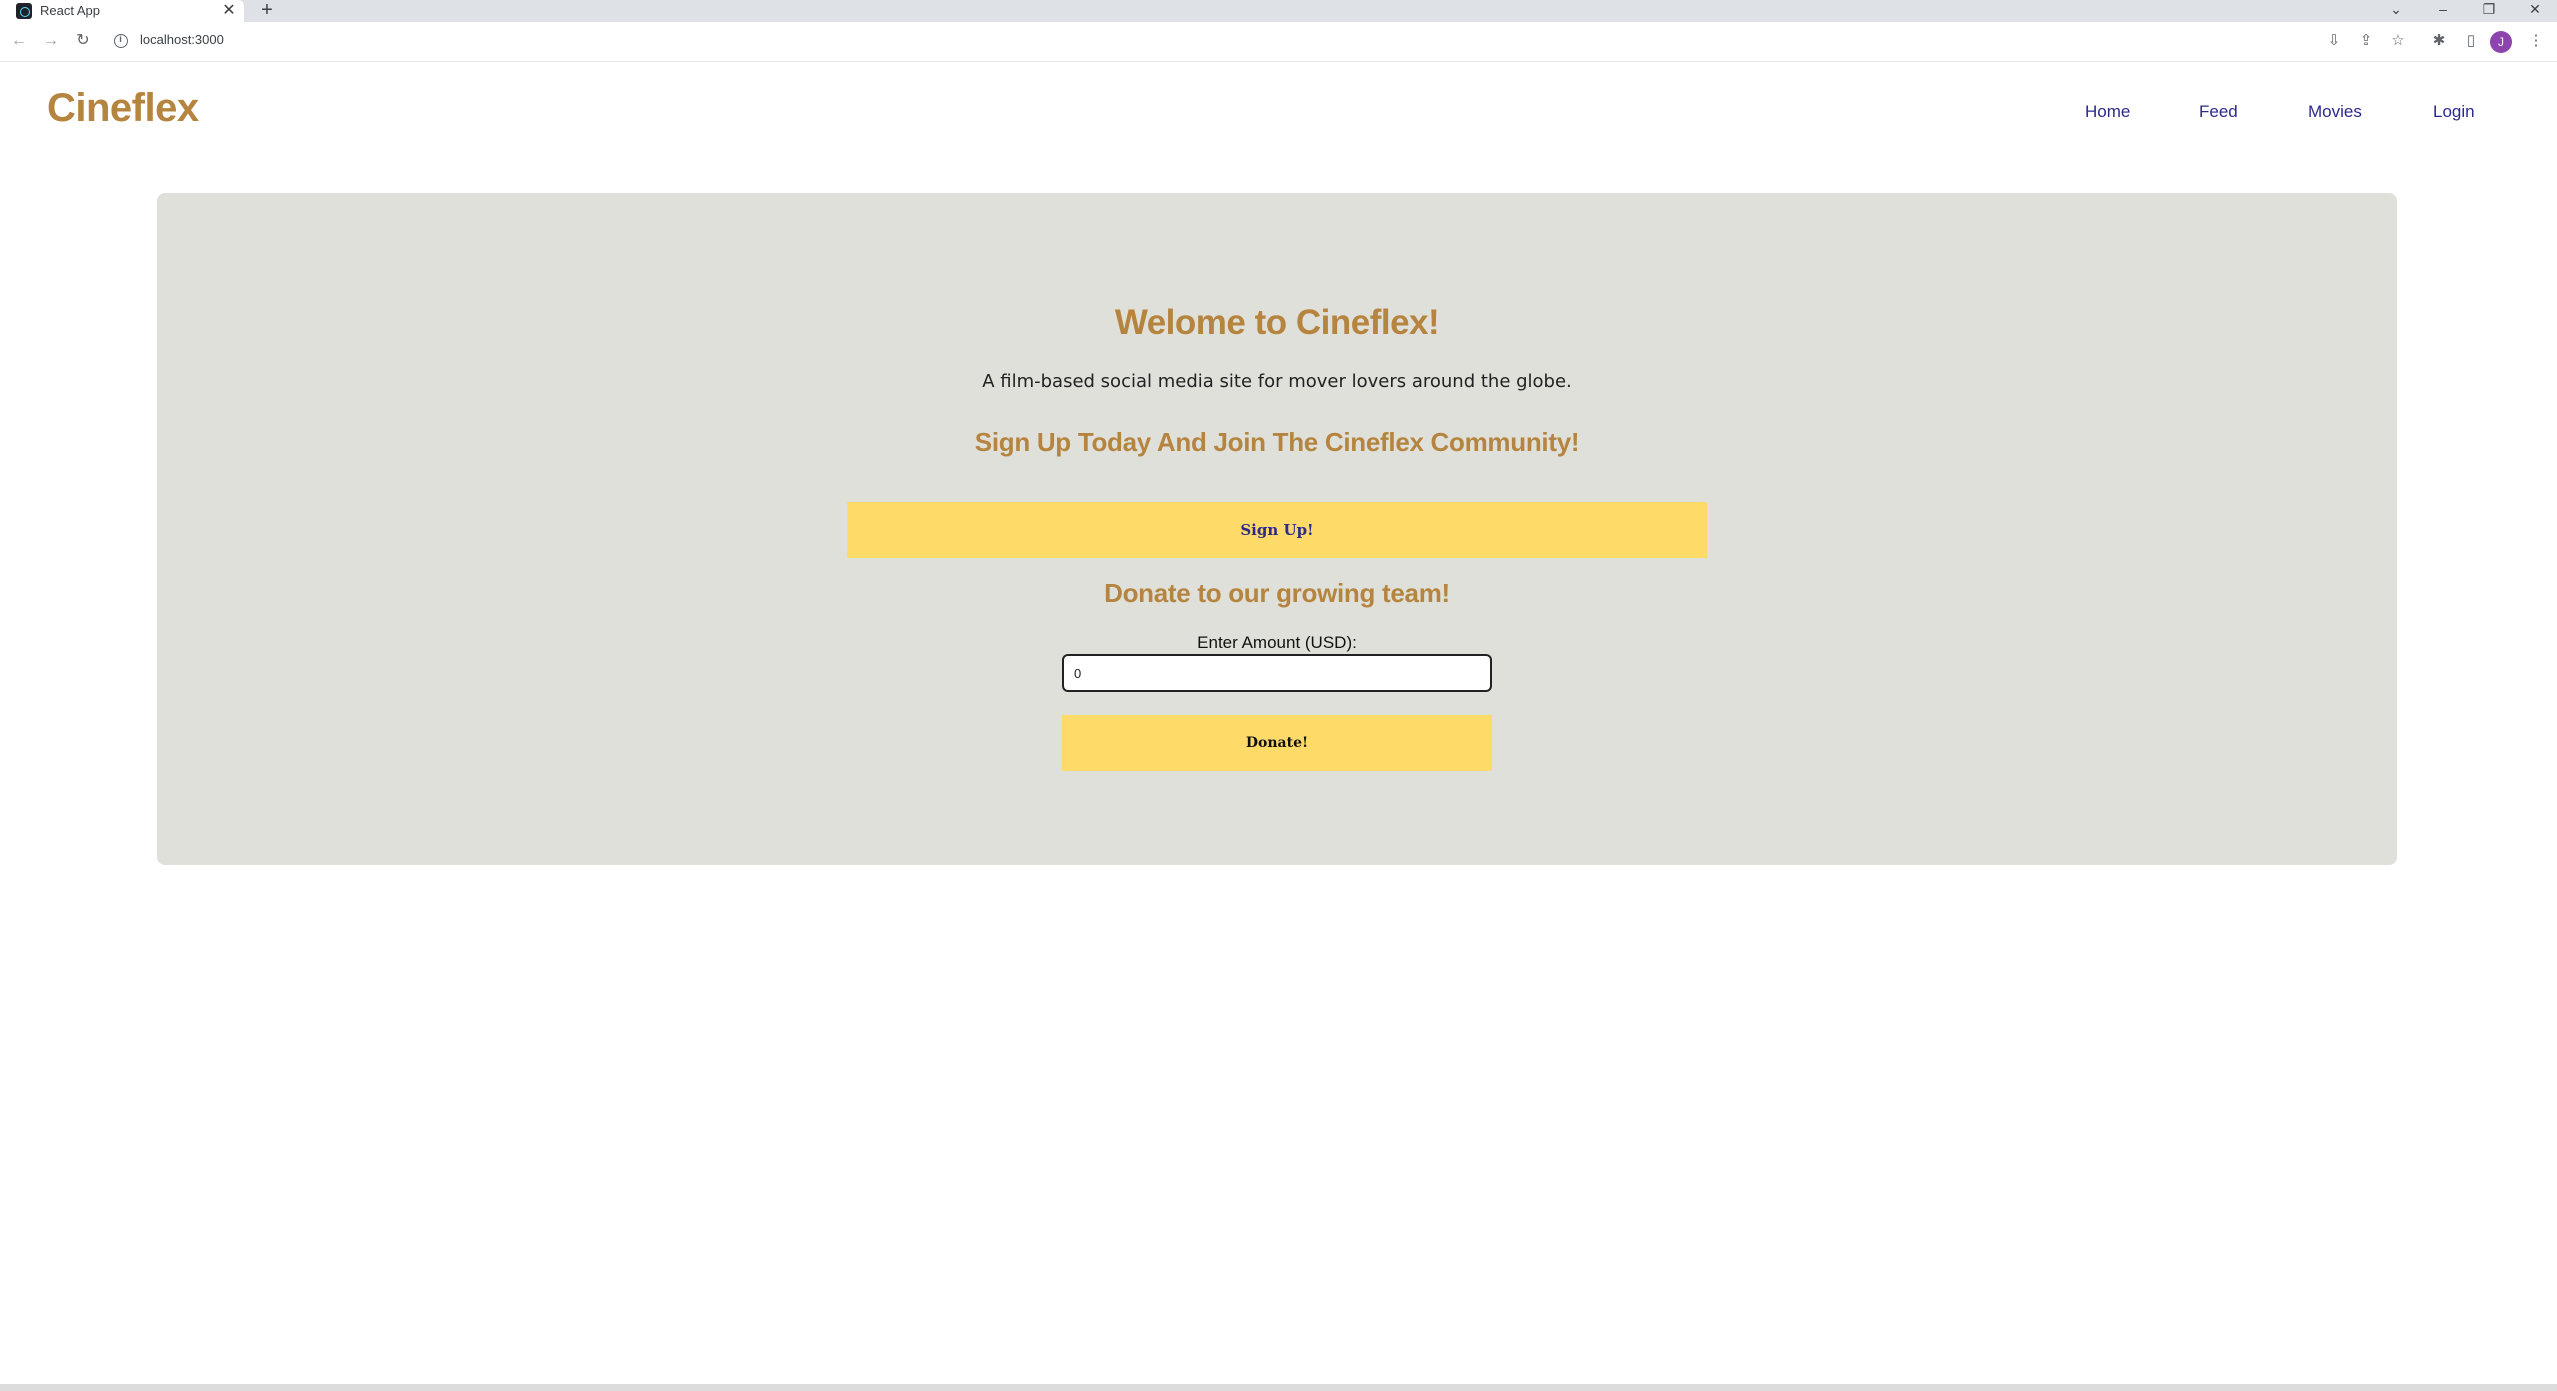 The image size is (2557, 1391). Describe the element at coordinates (2107, 112) in the screenshot. I see `nav-link-home: Home` at that location.